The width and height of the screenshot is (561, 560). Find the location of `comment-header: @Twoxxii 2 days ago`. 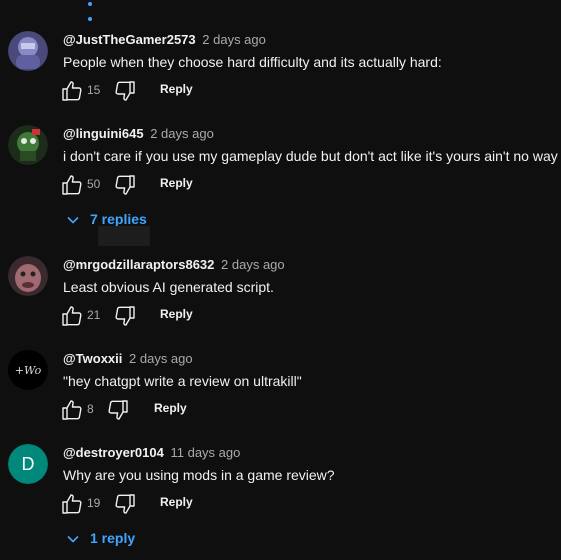

comment-header: @Twoxxii 2 days ago is located at coordinates (128, 359).